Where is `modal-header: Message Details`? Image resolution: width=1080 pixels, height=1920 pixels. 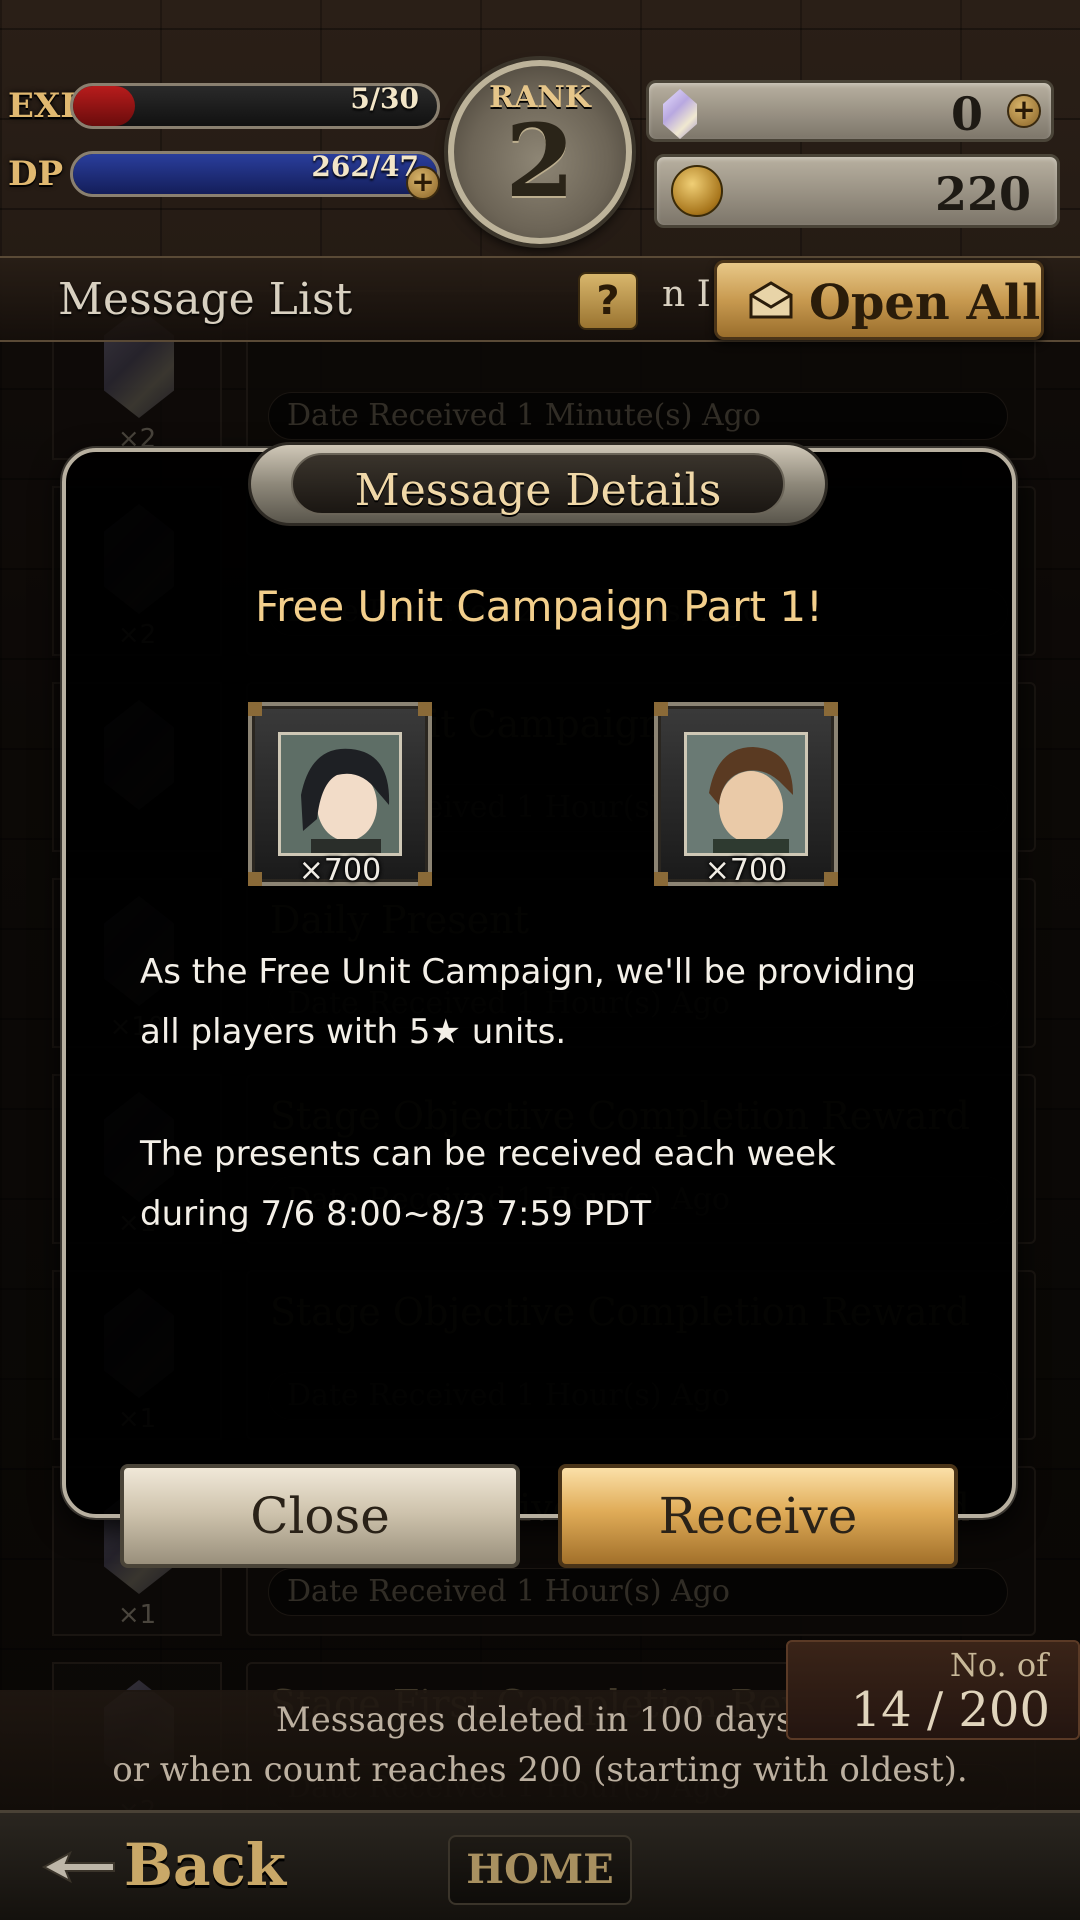 modal-header: Message Details is located at coordinates (538, 484).